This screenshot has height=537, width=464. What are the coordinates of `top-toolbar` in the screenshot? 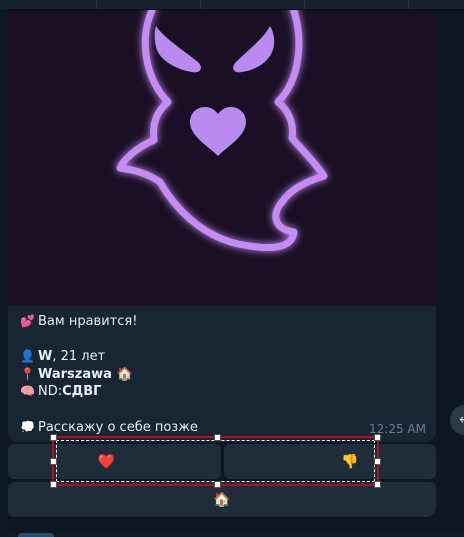 It's located at (232, 5).